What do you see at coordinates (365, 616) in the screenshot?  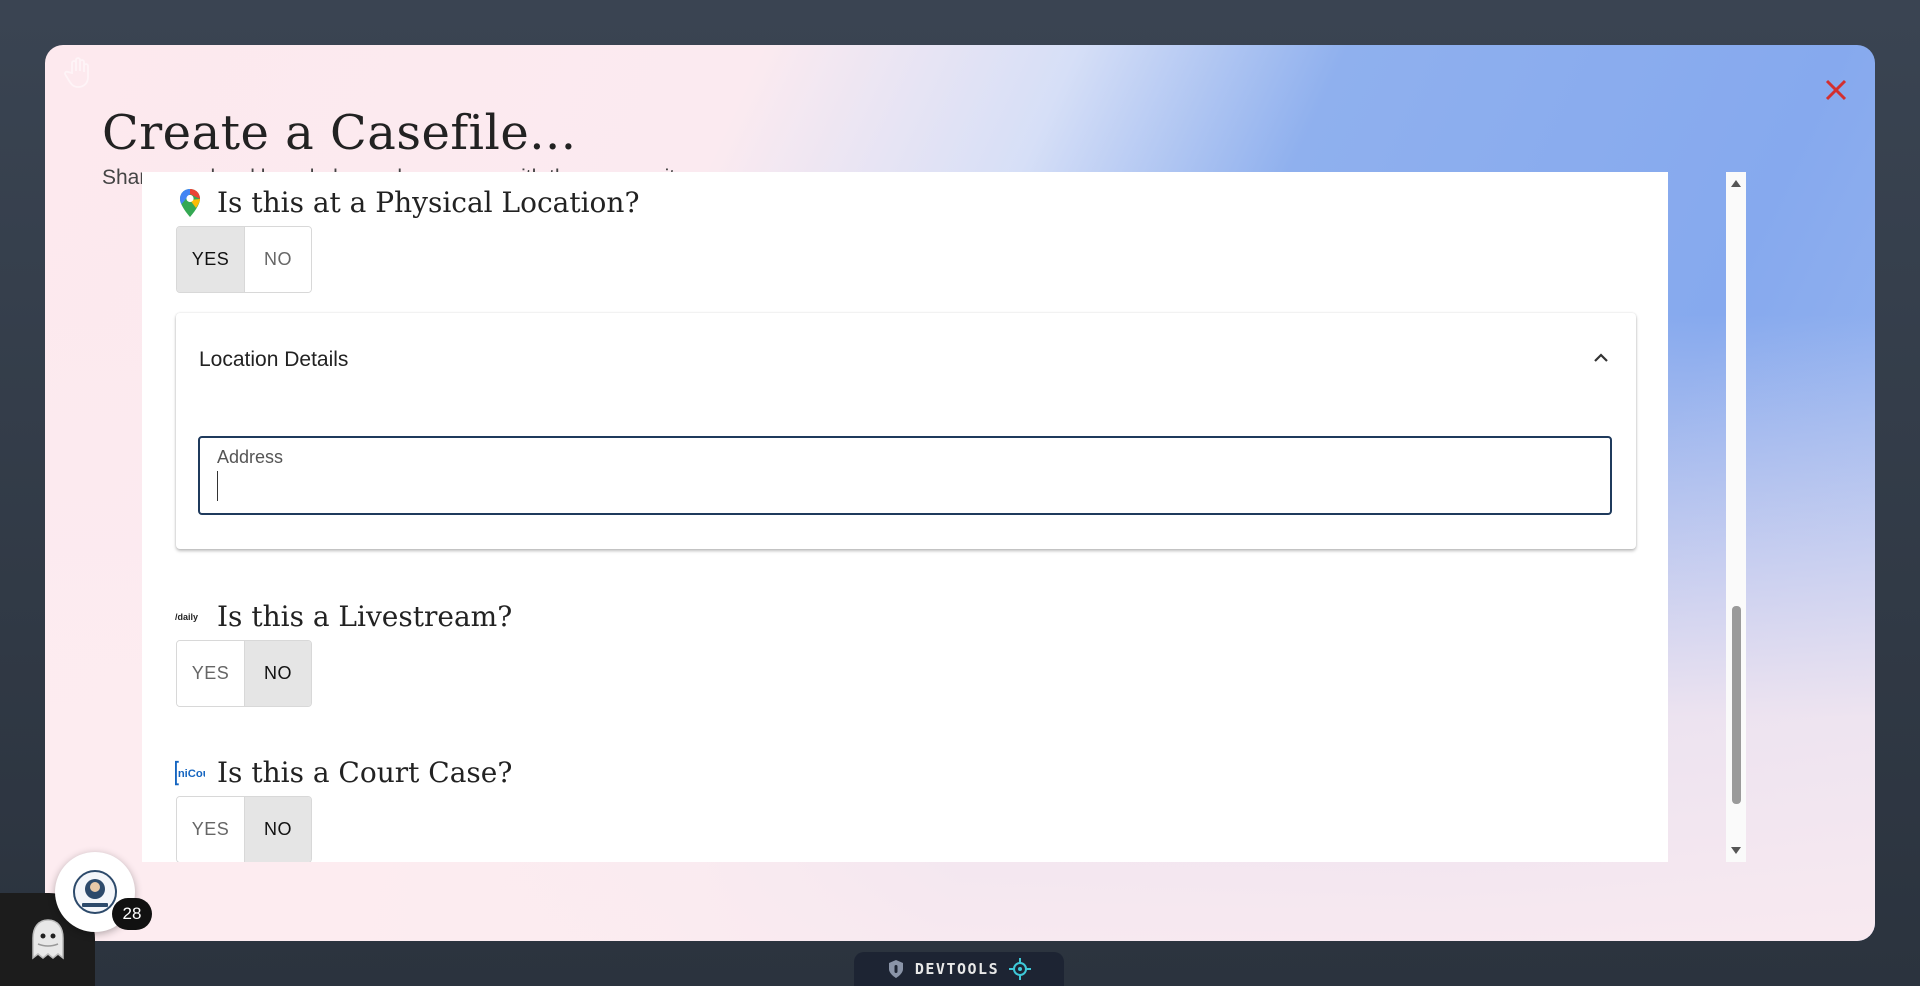 I see `question-label: Is this a Livestream?` at bounding box center [365, 616].